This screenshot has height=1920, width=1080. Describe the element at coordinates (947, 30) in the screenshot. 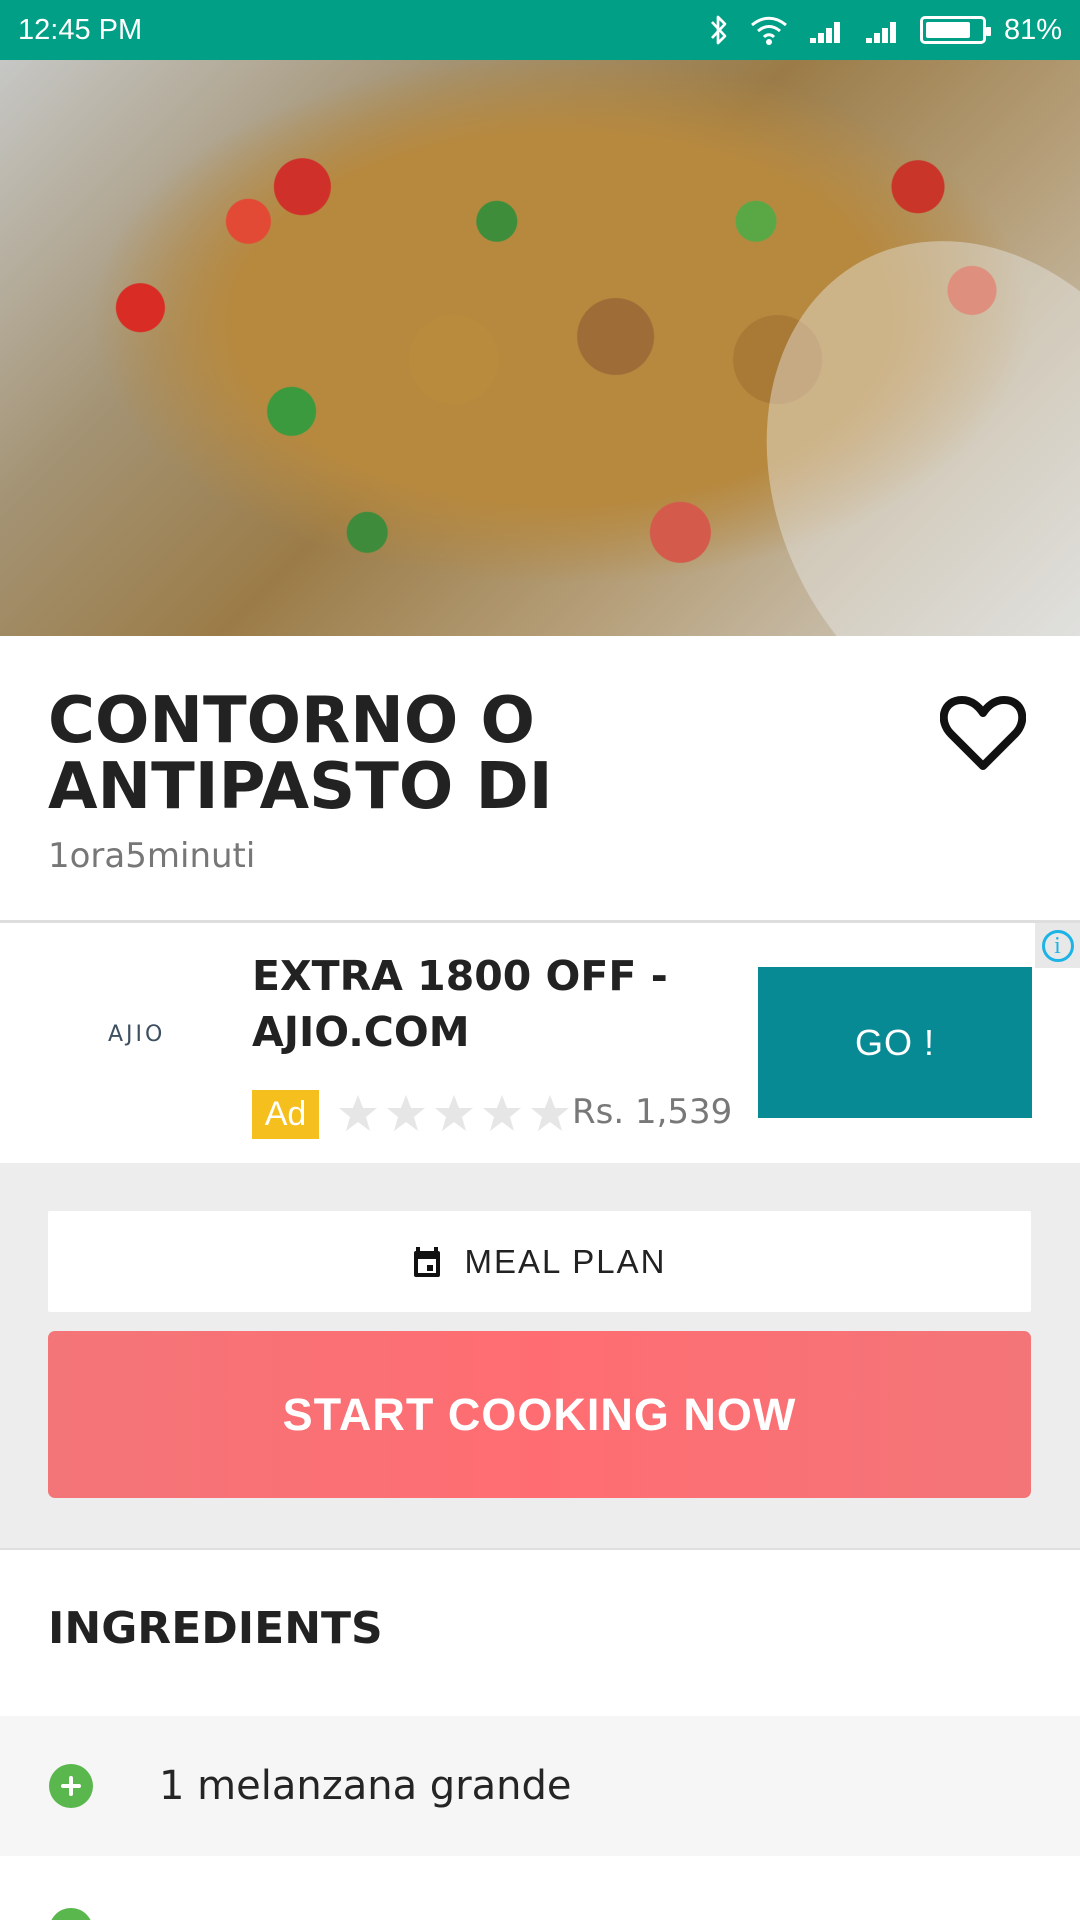

I see `battery-level-fill` at that location.